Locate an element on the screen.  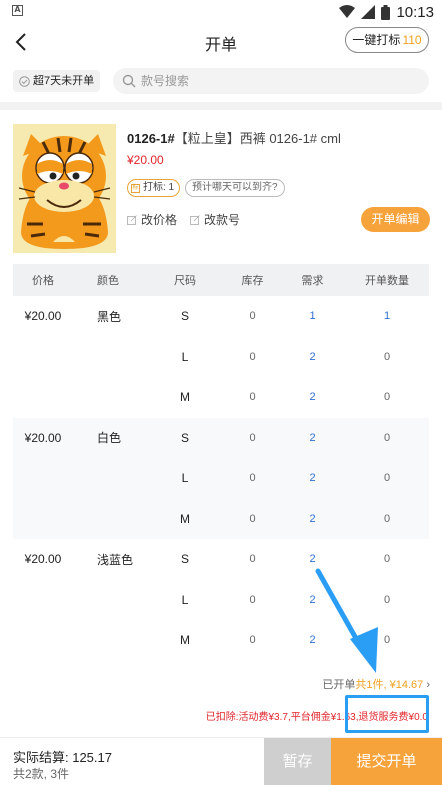
mark-count-tag: 标 打标: 1 is located at coordinates (154, 188).